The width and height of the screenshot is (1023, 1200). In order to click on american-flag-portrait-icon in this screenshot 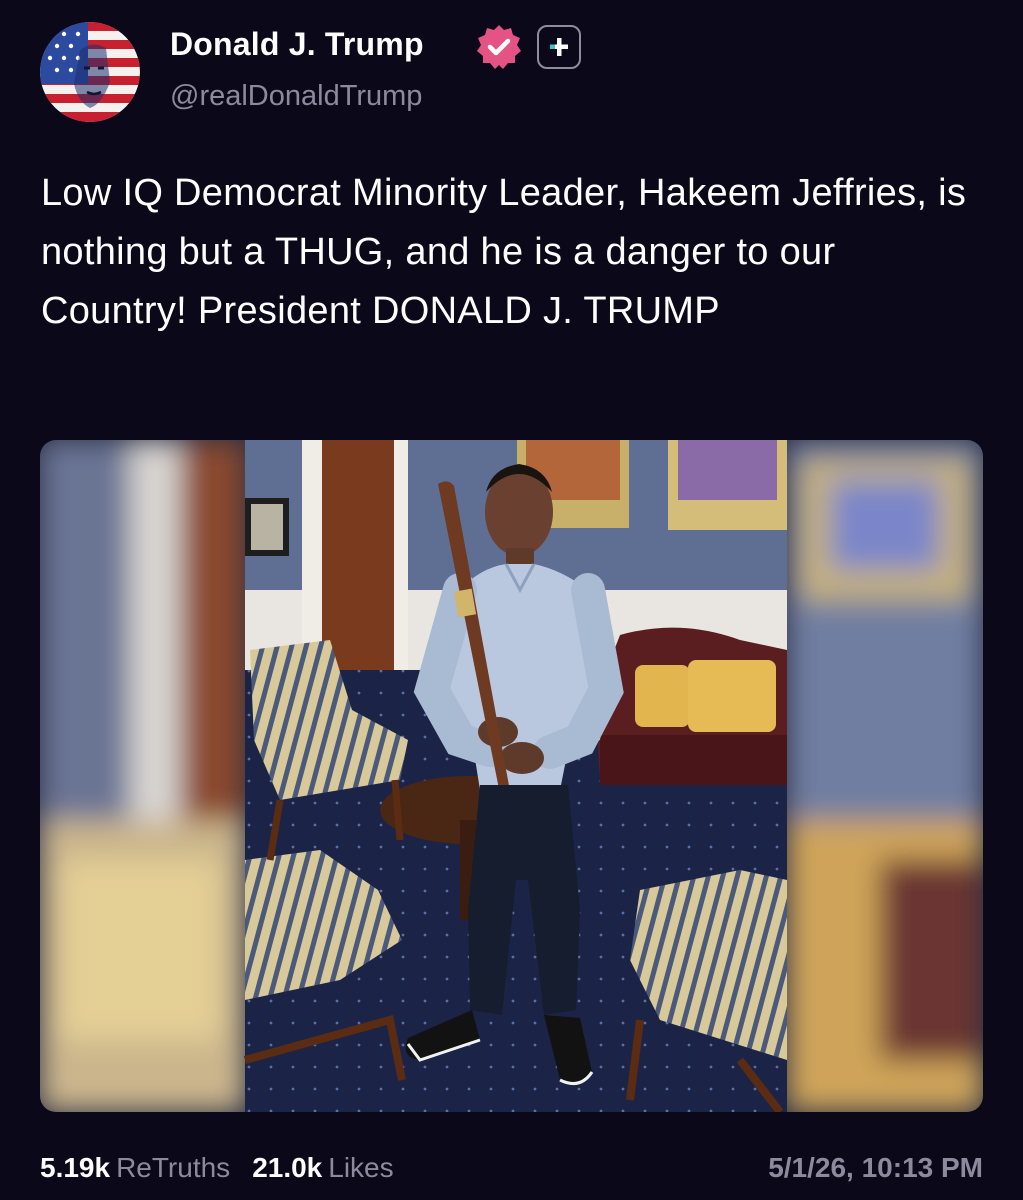, I will do `click(90, 72)`.